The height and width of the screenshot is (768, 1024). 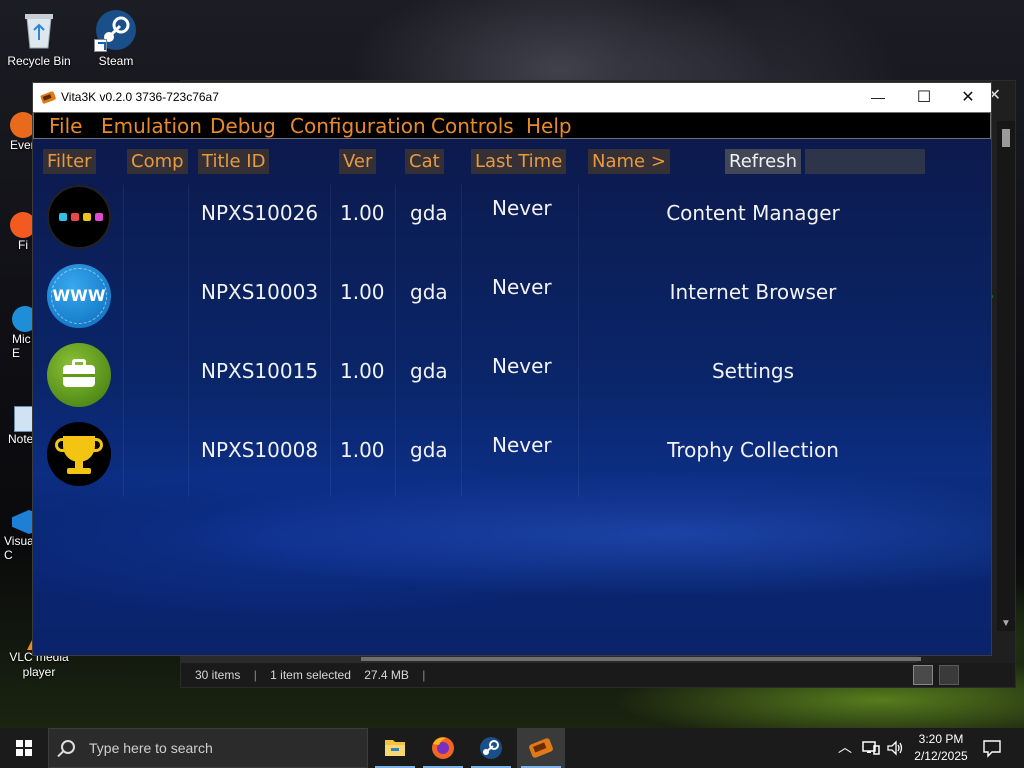 I want to click on recycle-bin-label: Recycle Bin, so click(x=39, y=61).